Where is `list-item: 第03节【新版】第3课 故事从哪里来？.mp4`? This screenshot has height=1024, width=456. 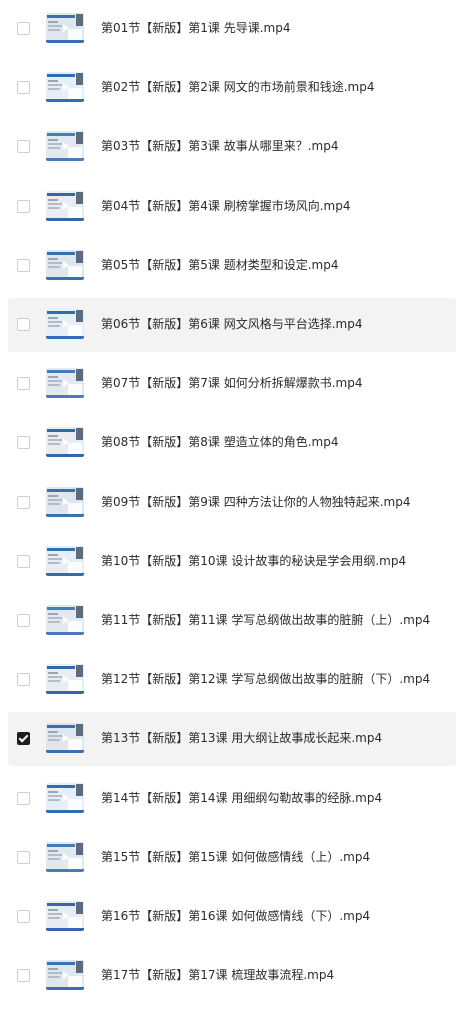 list-item: 第03节【新版】第3课 故事从哪里来？.mp4 is located at coordinates (232, 147).